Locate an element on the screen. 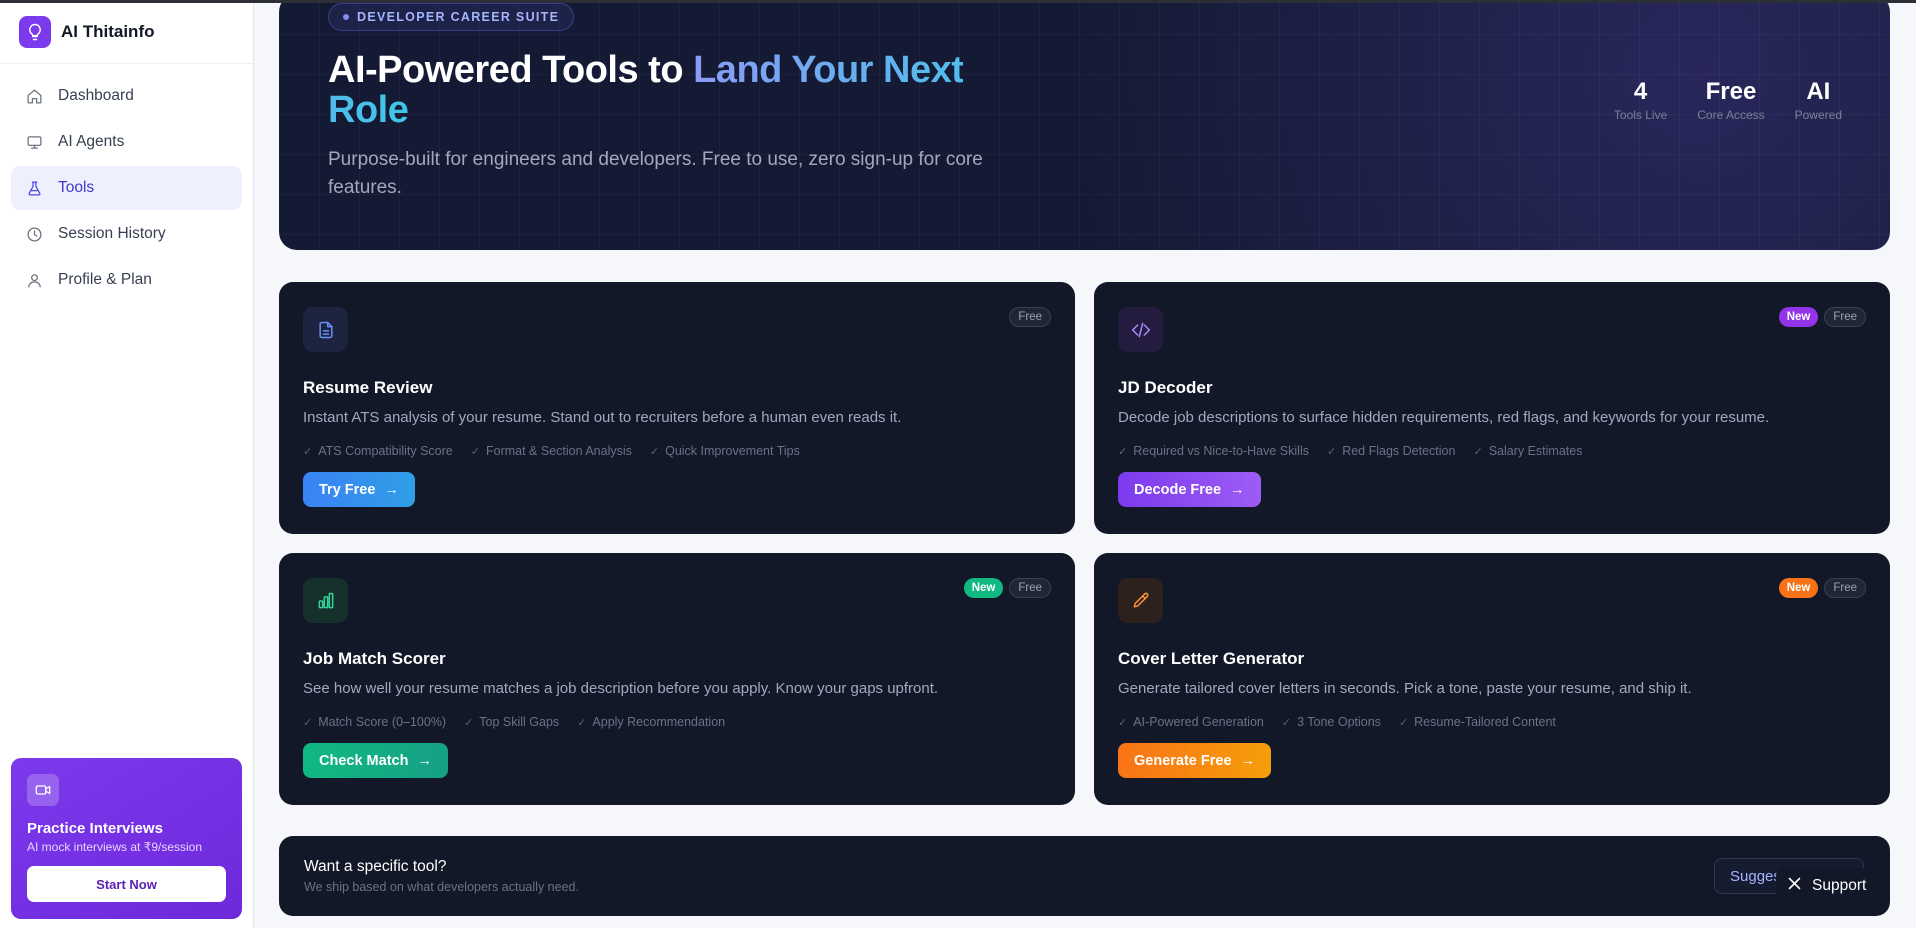 This screenshot has width=1916, height=928. sidebar-item-tools: Tools is located at coordinates (126, 188).